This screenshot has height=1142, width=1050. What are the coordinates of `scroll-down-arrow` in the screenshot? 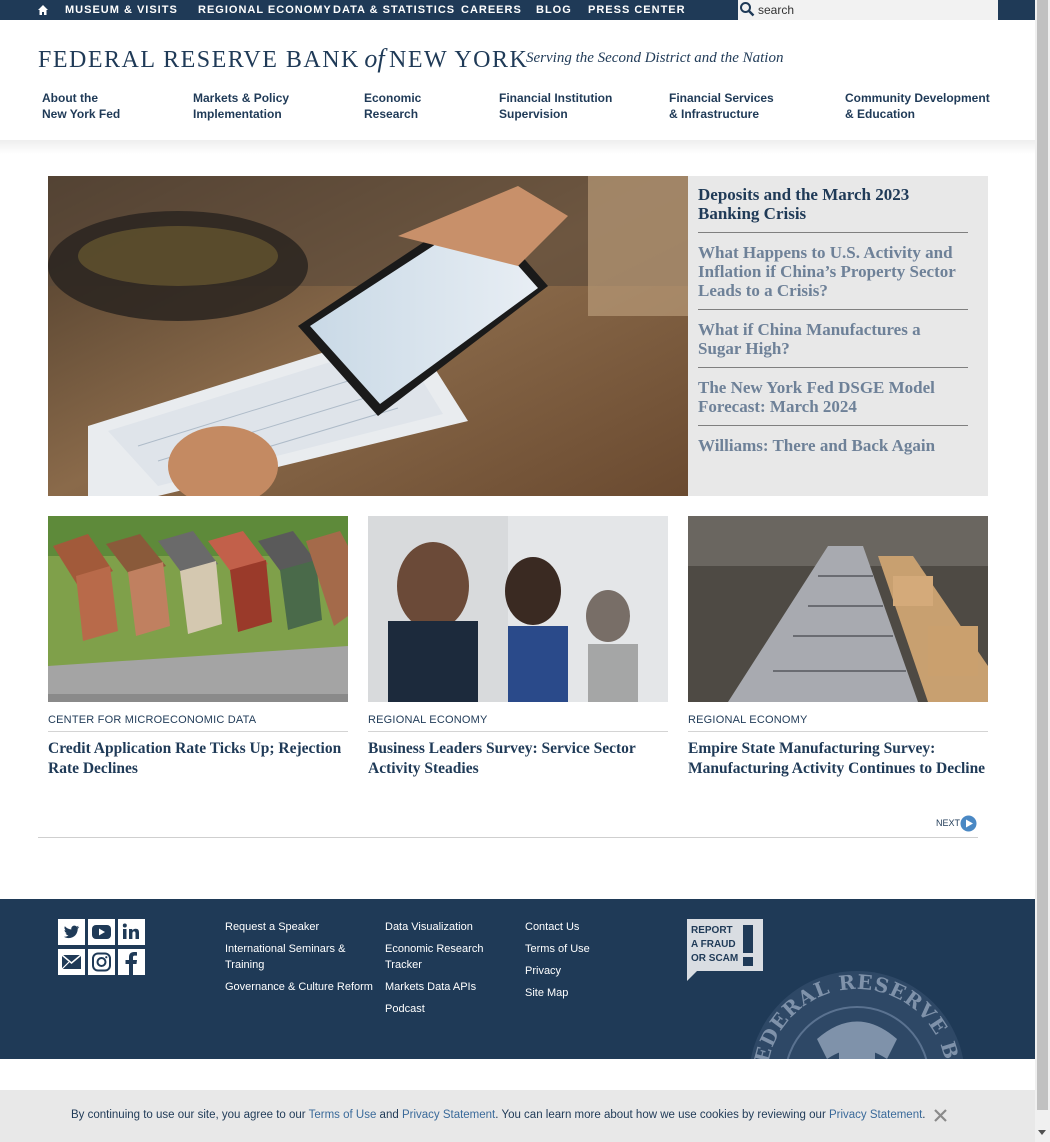 It's located at (1042, 1132).